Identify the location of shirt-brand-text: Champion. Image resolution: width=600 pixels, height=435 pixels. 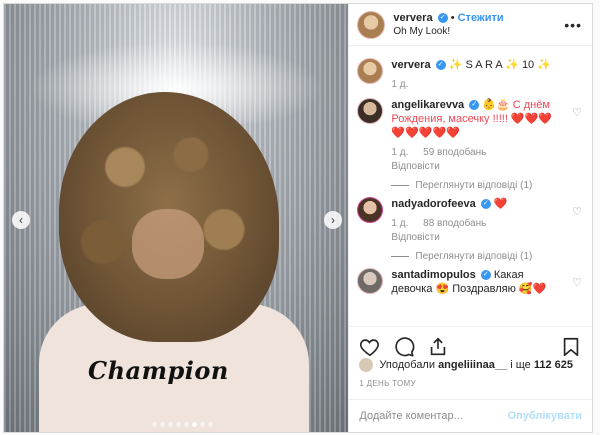
(158, 370).